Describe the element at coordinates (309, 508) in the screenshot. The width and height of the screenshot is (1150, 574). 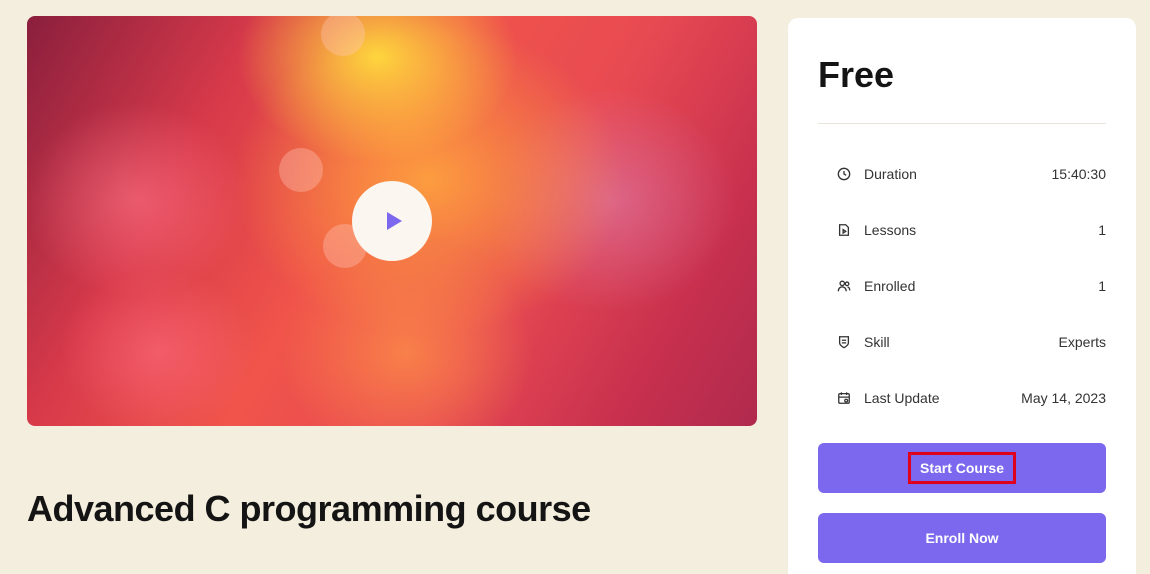
I see `course-title: Advanced C programming course` at that location.